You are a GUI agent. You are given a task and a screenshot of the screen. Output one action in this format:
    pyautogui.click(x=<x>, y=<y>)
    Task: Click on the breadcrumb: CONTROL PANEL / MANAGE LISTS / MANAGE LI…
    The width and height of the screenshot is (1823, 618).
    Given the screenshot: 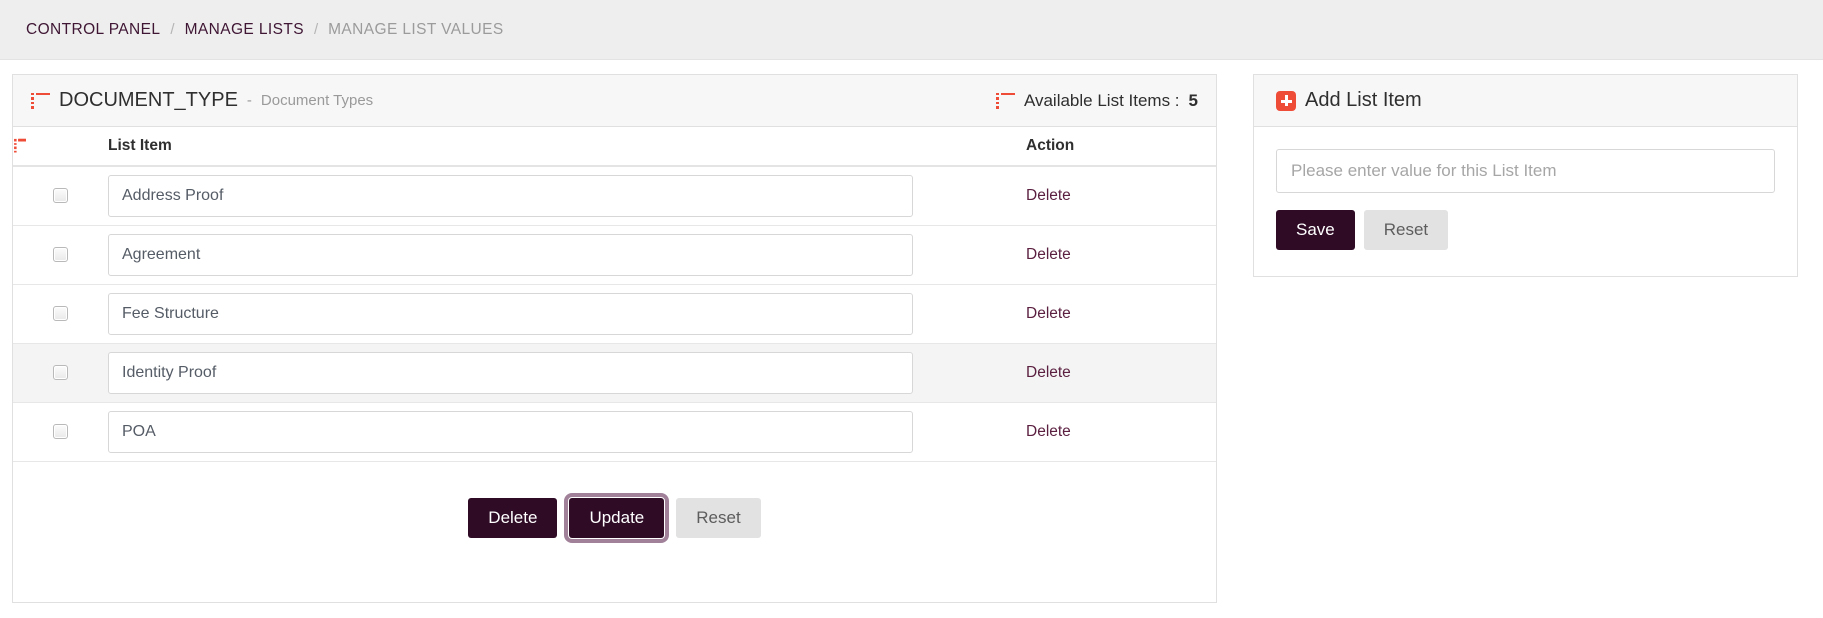 What is the action you would take?
    pyautogui.click(x=911, y=30)
    